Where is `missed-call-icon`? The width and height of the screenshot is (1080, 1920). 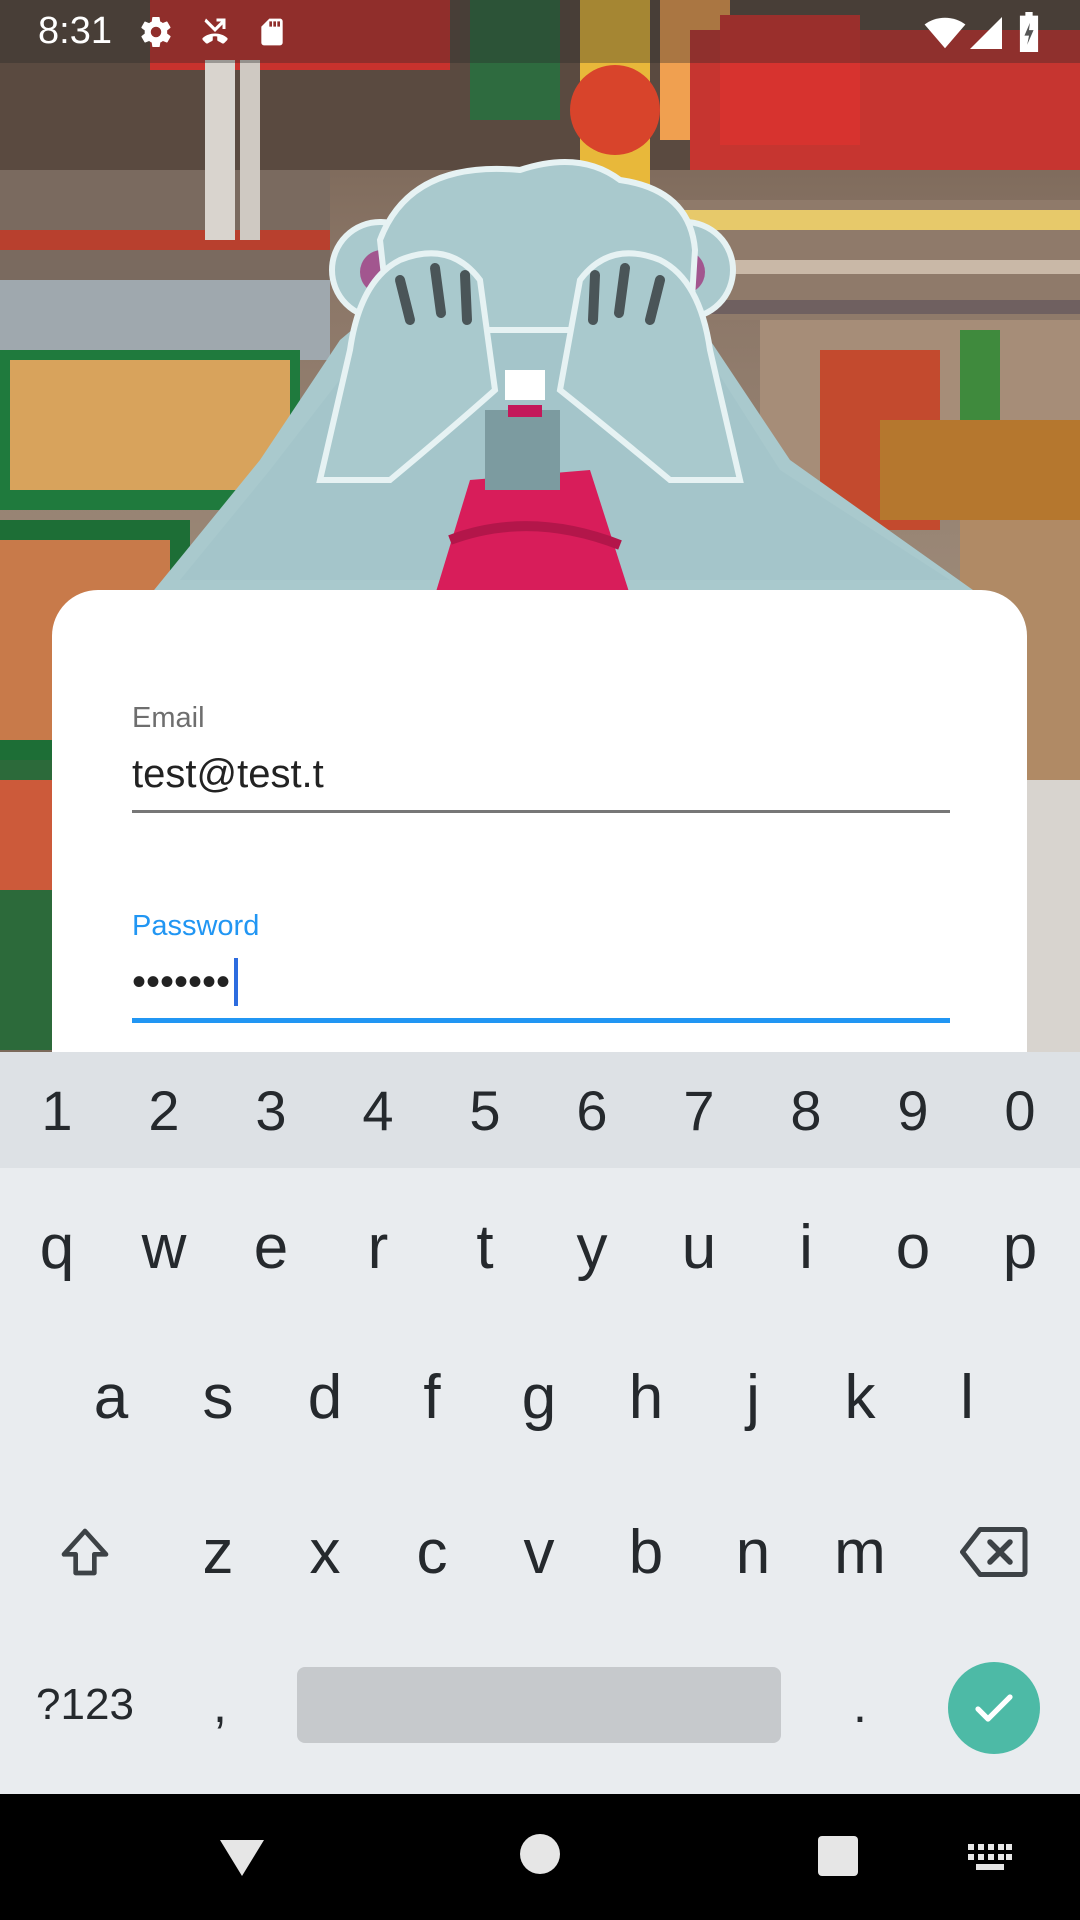 missed-call-icon is located at coordinates (215, 34).